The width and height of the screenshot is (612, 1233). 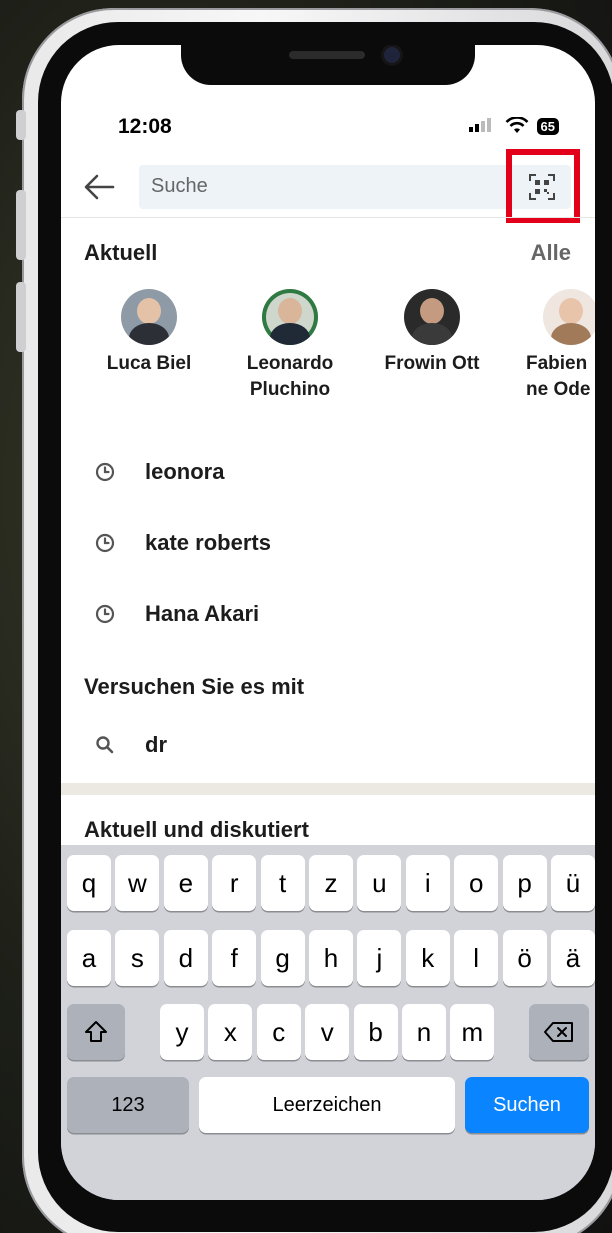 What do you see at coordinates (185, 883) in the screenshot?
I see `key-e: e` at bounding box center [185, 883].